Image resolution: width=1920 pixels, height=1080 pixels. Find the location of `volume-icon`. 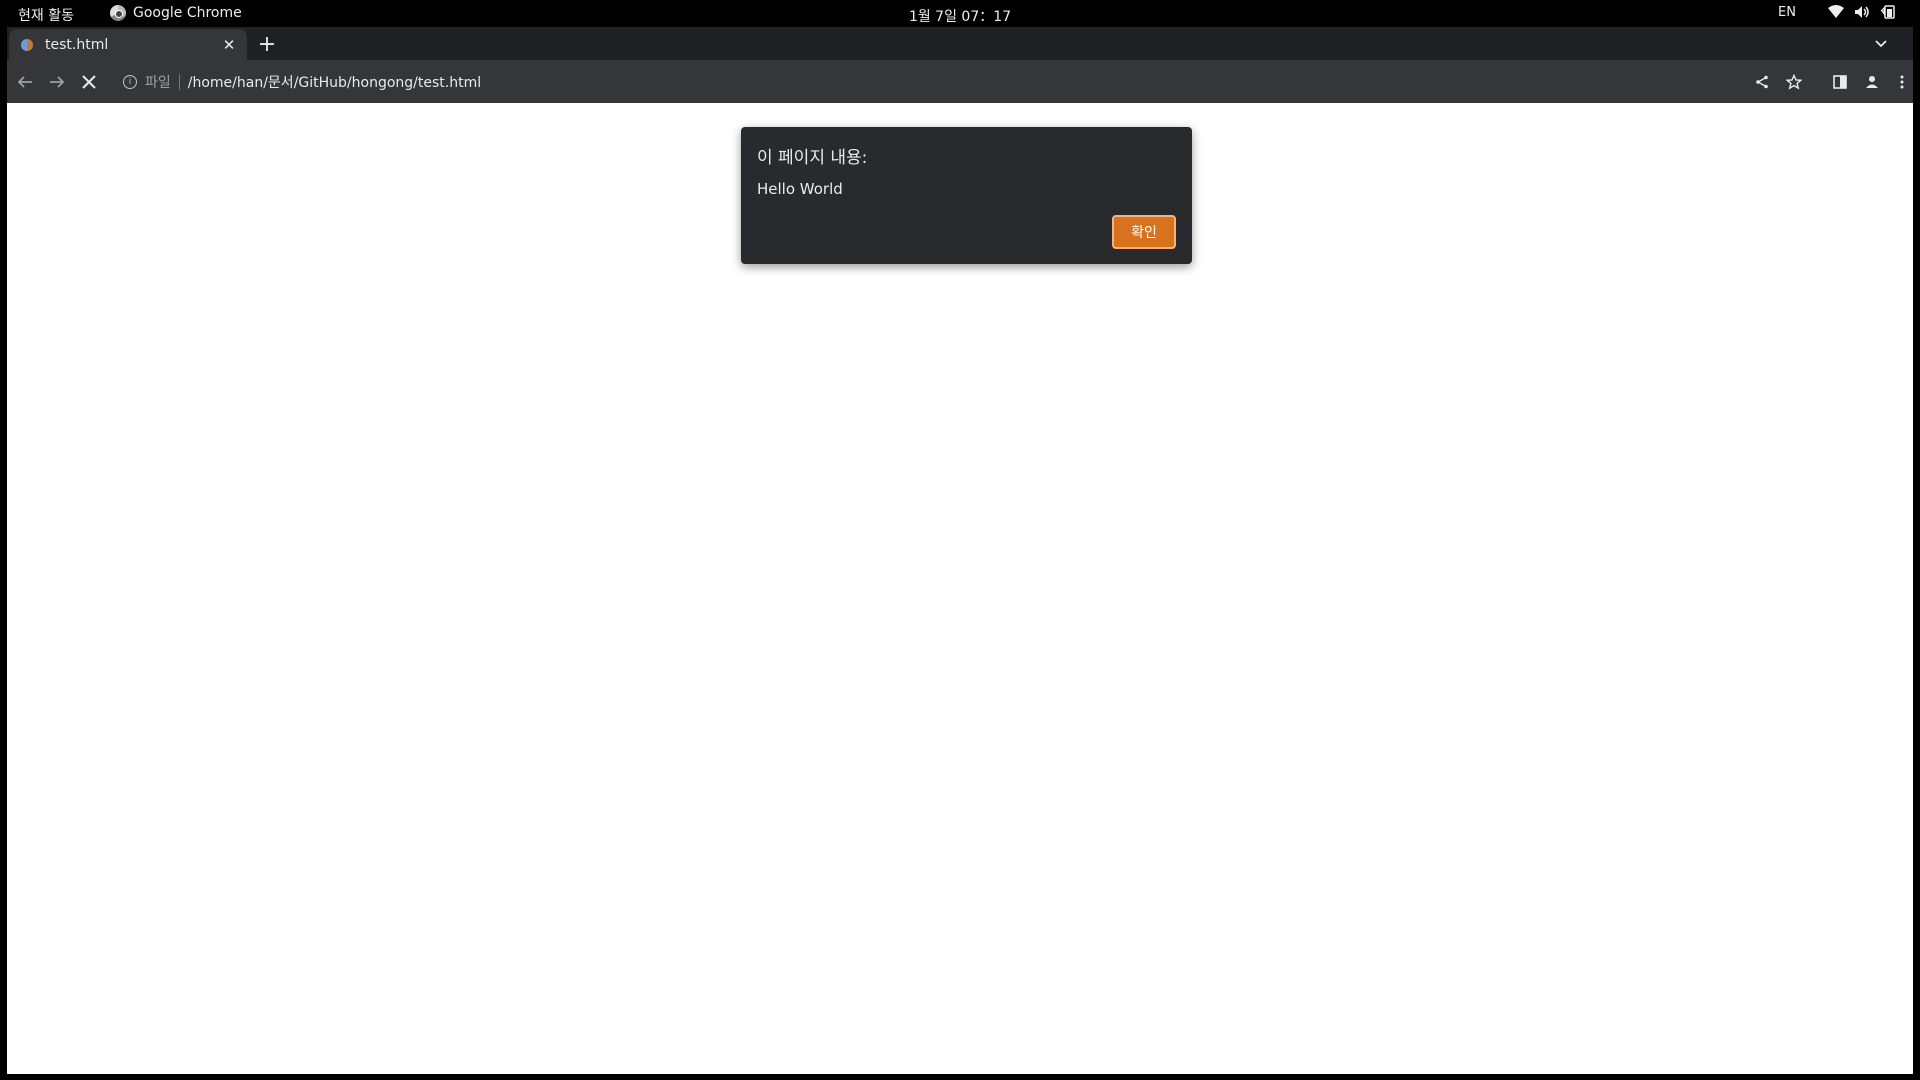

volume-icon is located at coordinates (1862, 12).